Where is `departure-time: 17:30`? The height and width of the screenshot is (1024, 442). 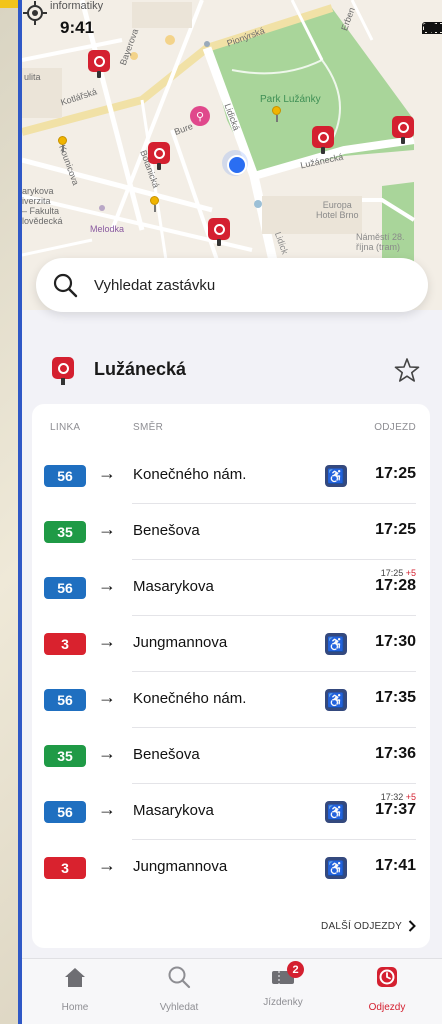
departure-time: 17:30 is located at coordinates (395, 641).